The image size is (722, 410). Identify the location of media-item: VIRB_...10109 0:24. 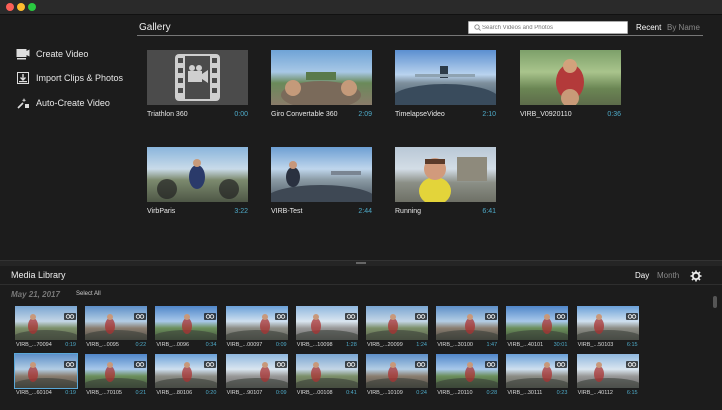
(397, 375).